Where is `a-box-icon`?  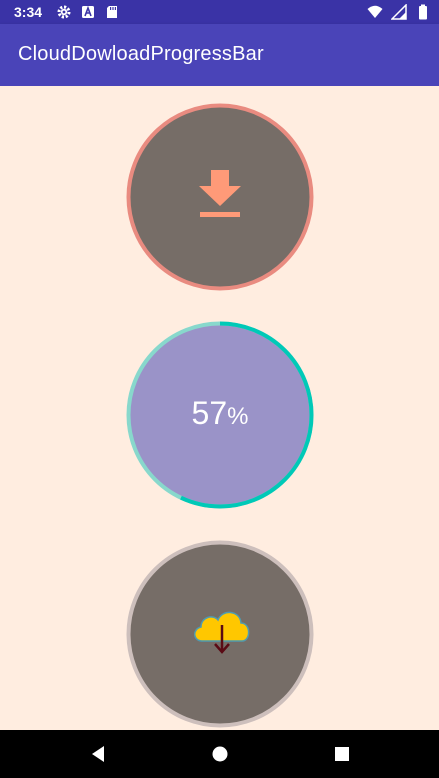 a-box-icon is located at coordinates (88, 11).